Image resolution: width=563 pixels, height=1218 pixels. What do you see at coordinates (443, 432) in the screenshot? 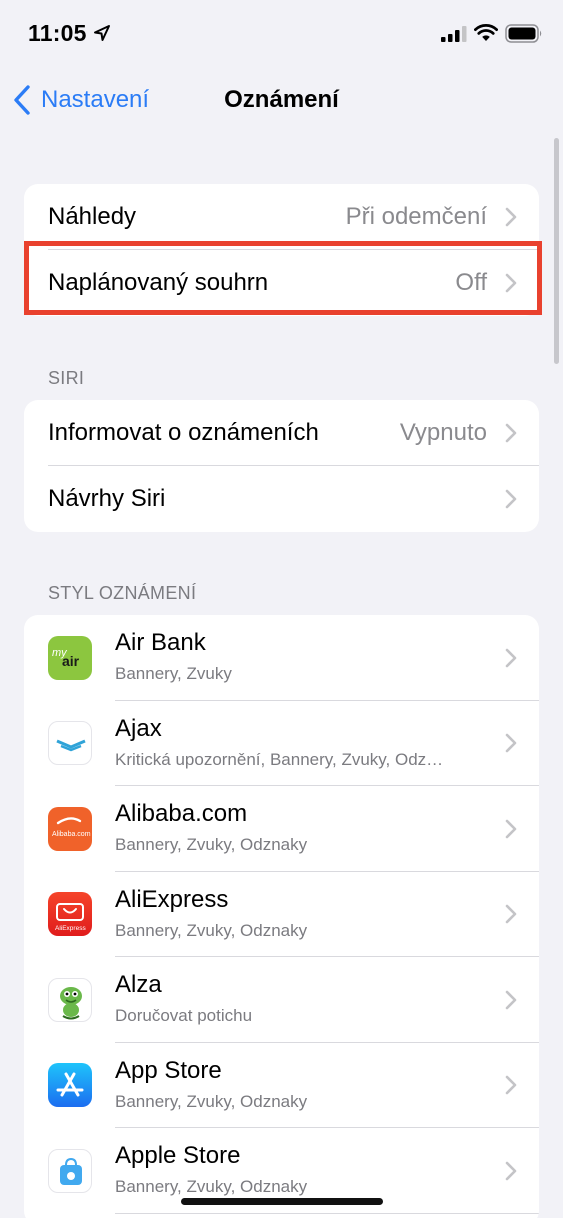
I see `row-value: Vypnuto` at bounding box center [443, 432].